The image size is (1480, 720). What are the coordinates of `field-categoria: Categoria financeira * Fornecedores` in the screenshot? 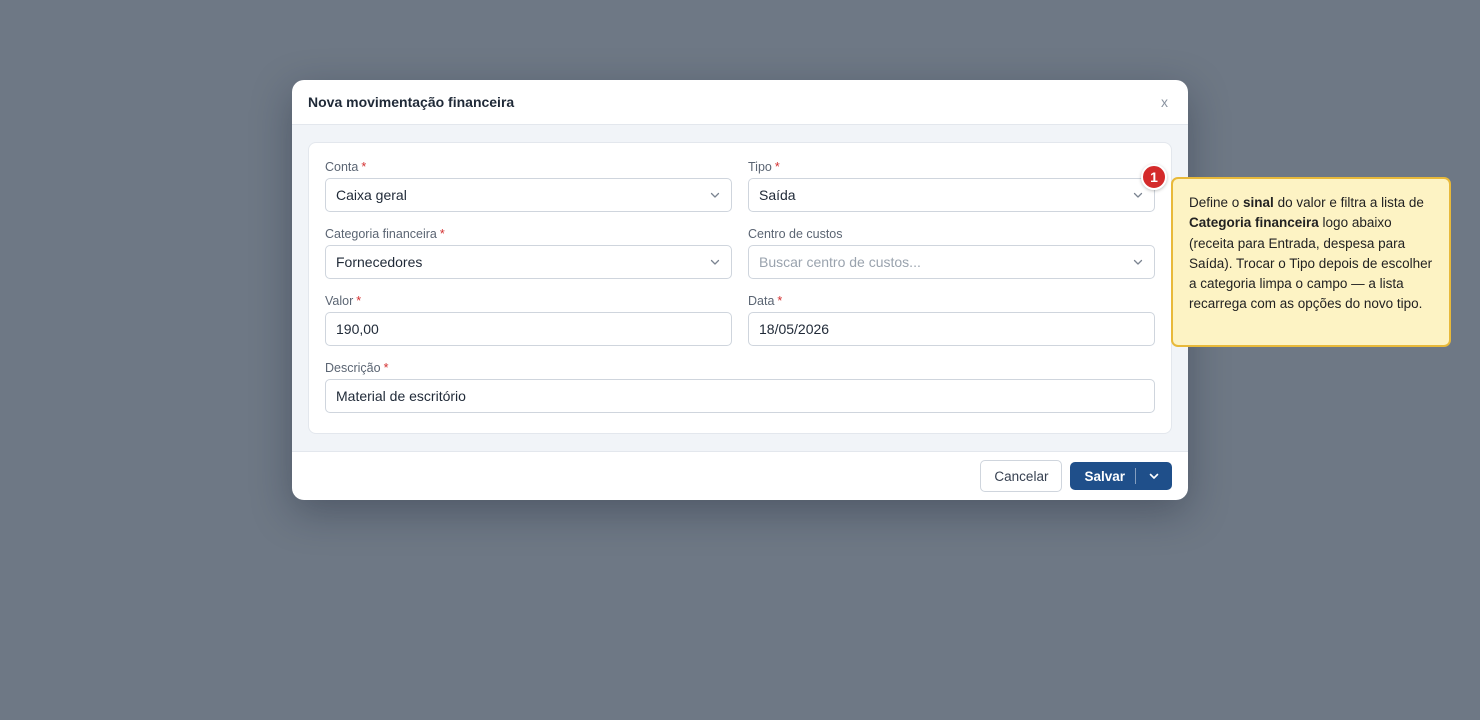 It's located at (528, 252).